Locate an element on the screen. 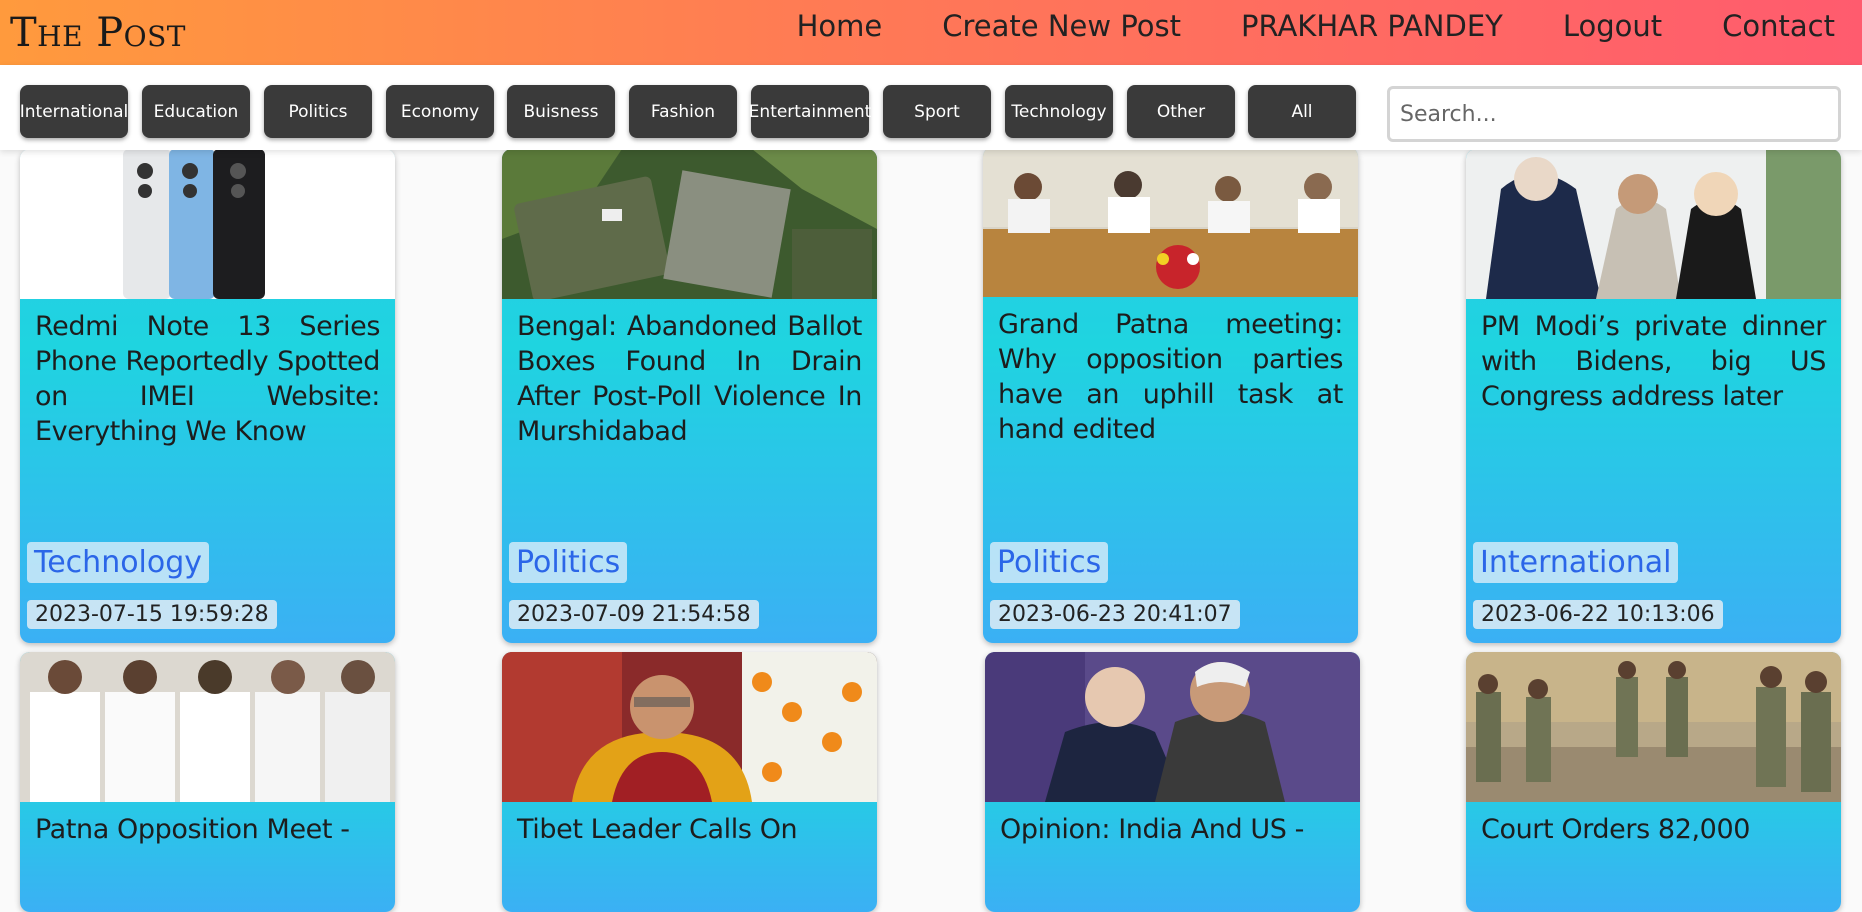 This screenshot has height=912, width=1862. nav-user-link: PRAKHAR PANDEY is located at coordinates (1372, 26).